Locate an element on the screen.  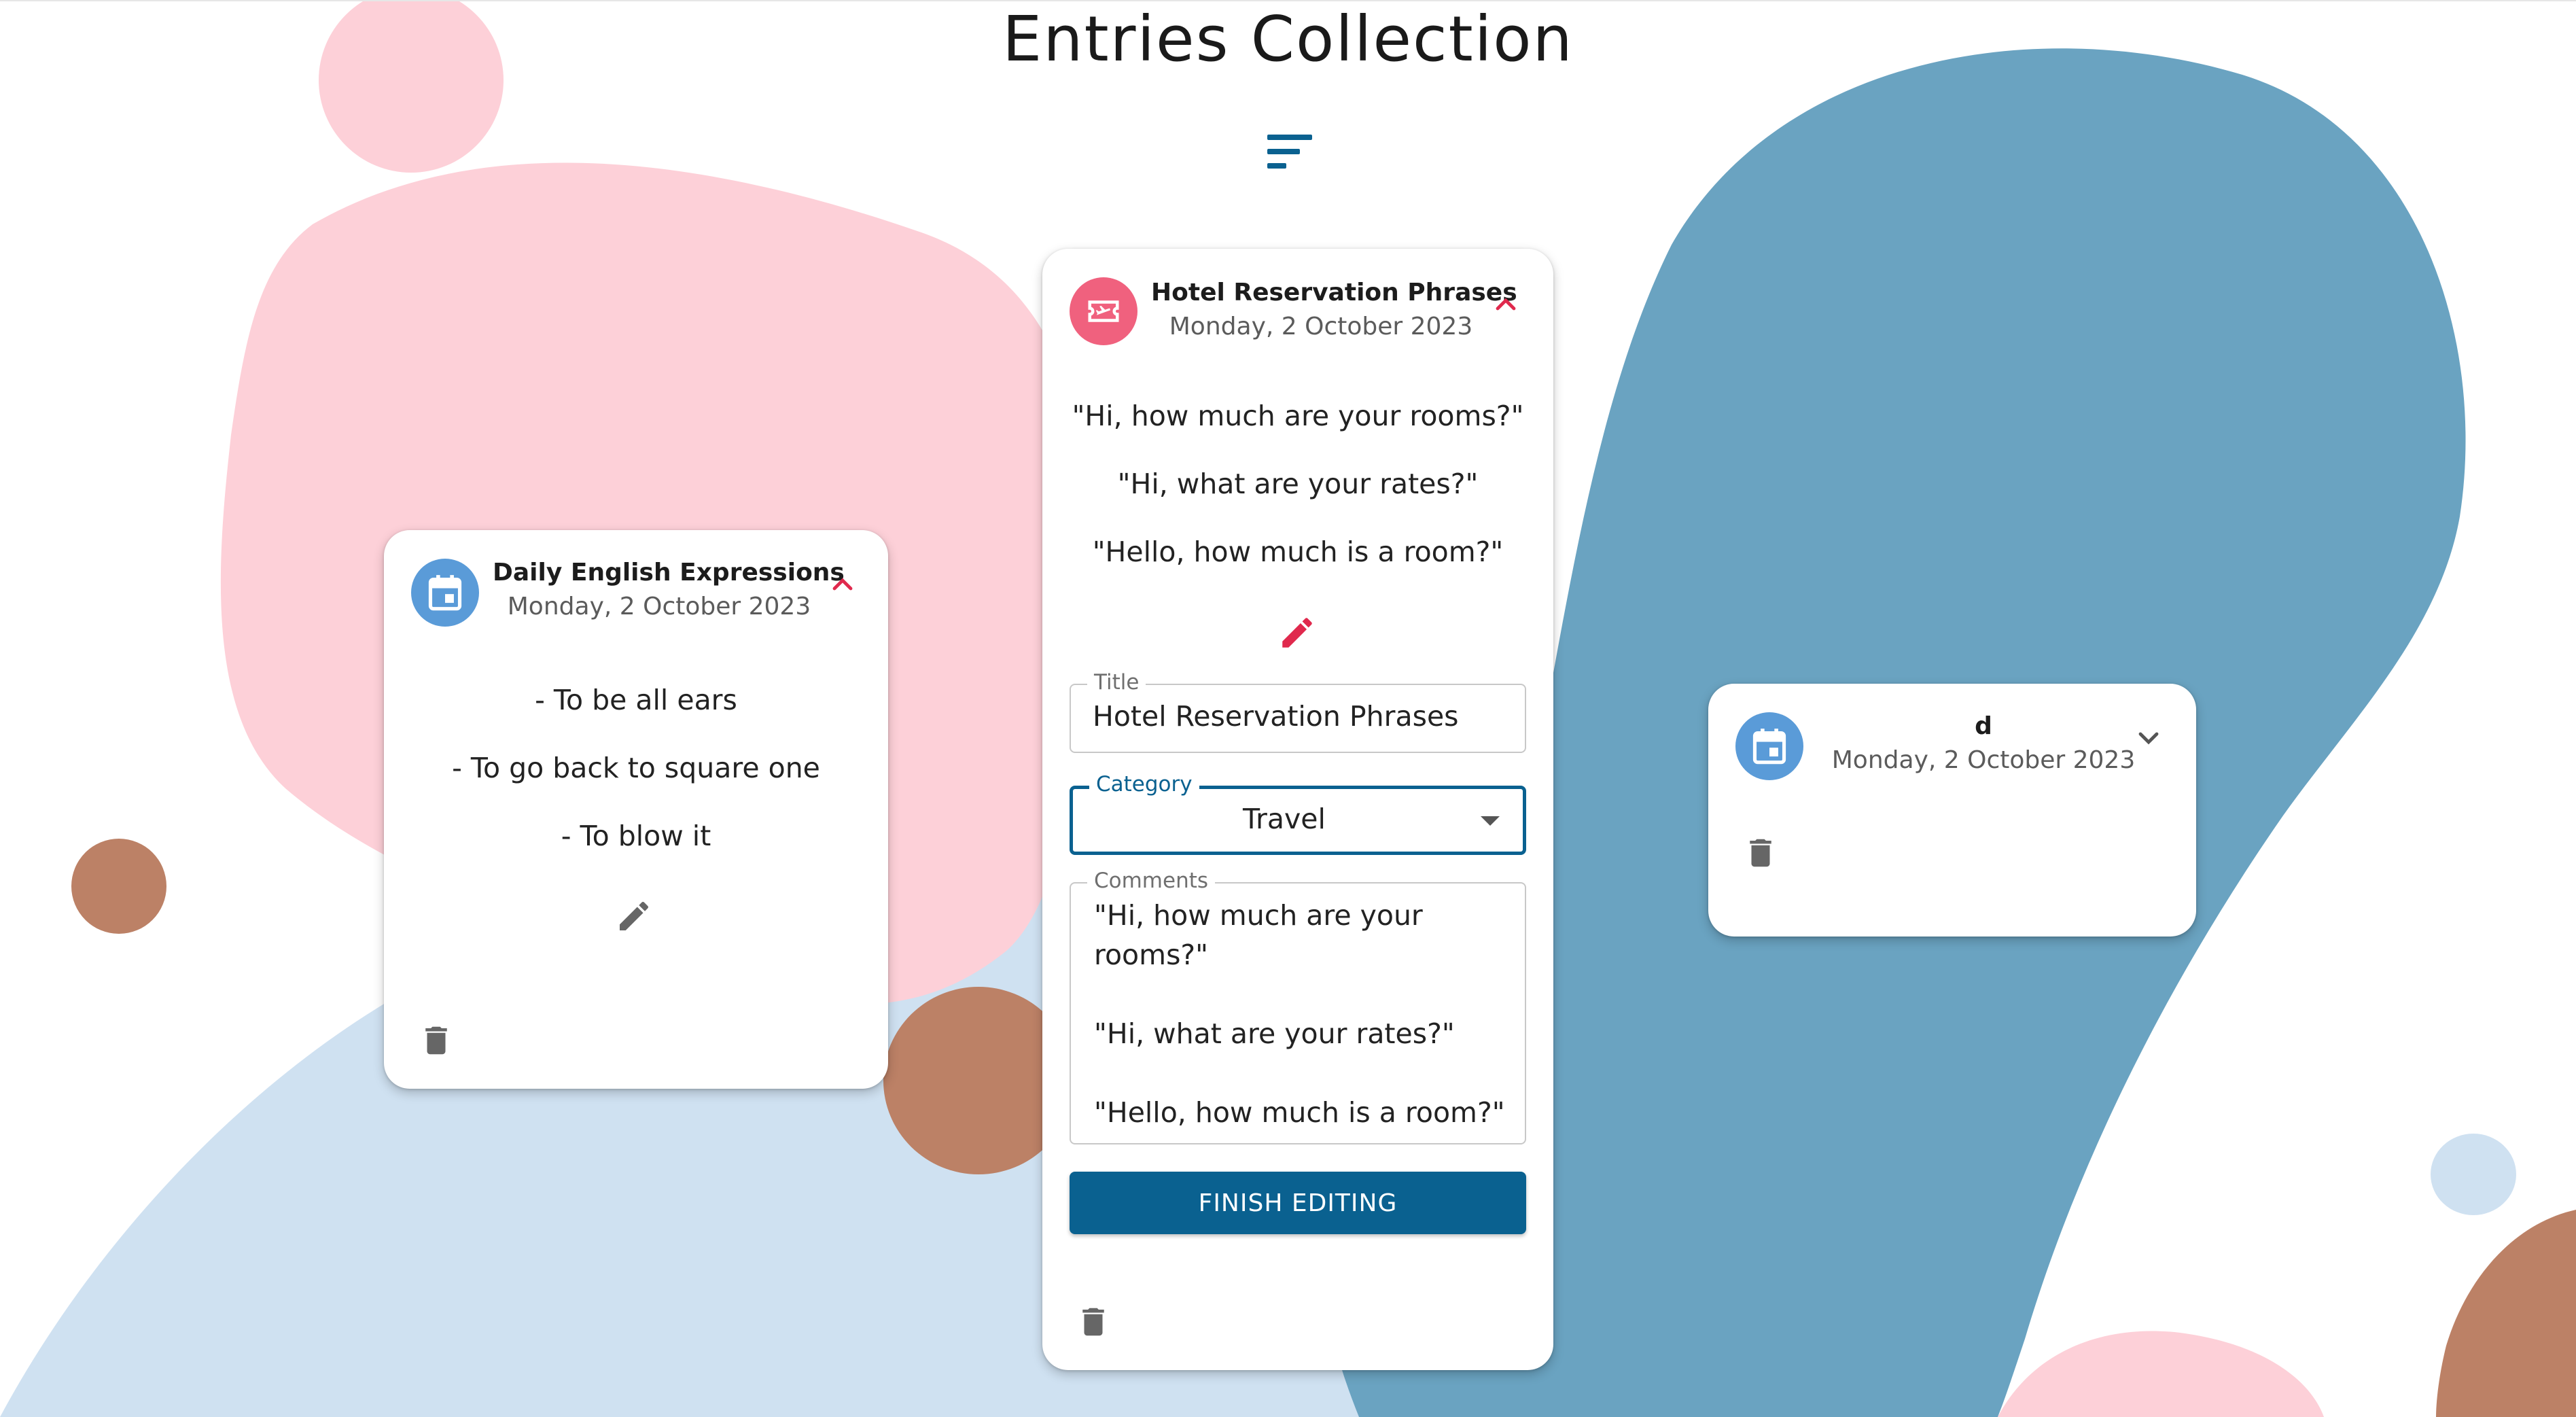
dropdown-arrow-icon is located at coordinates (1490, 821).